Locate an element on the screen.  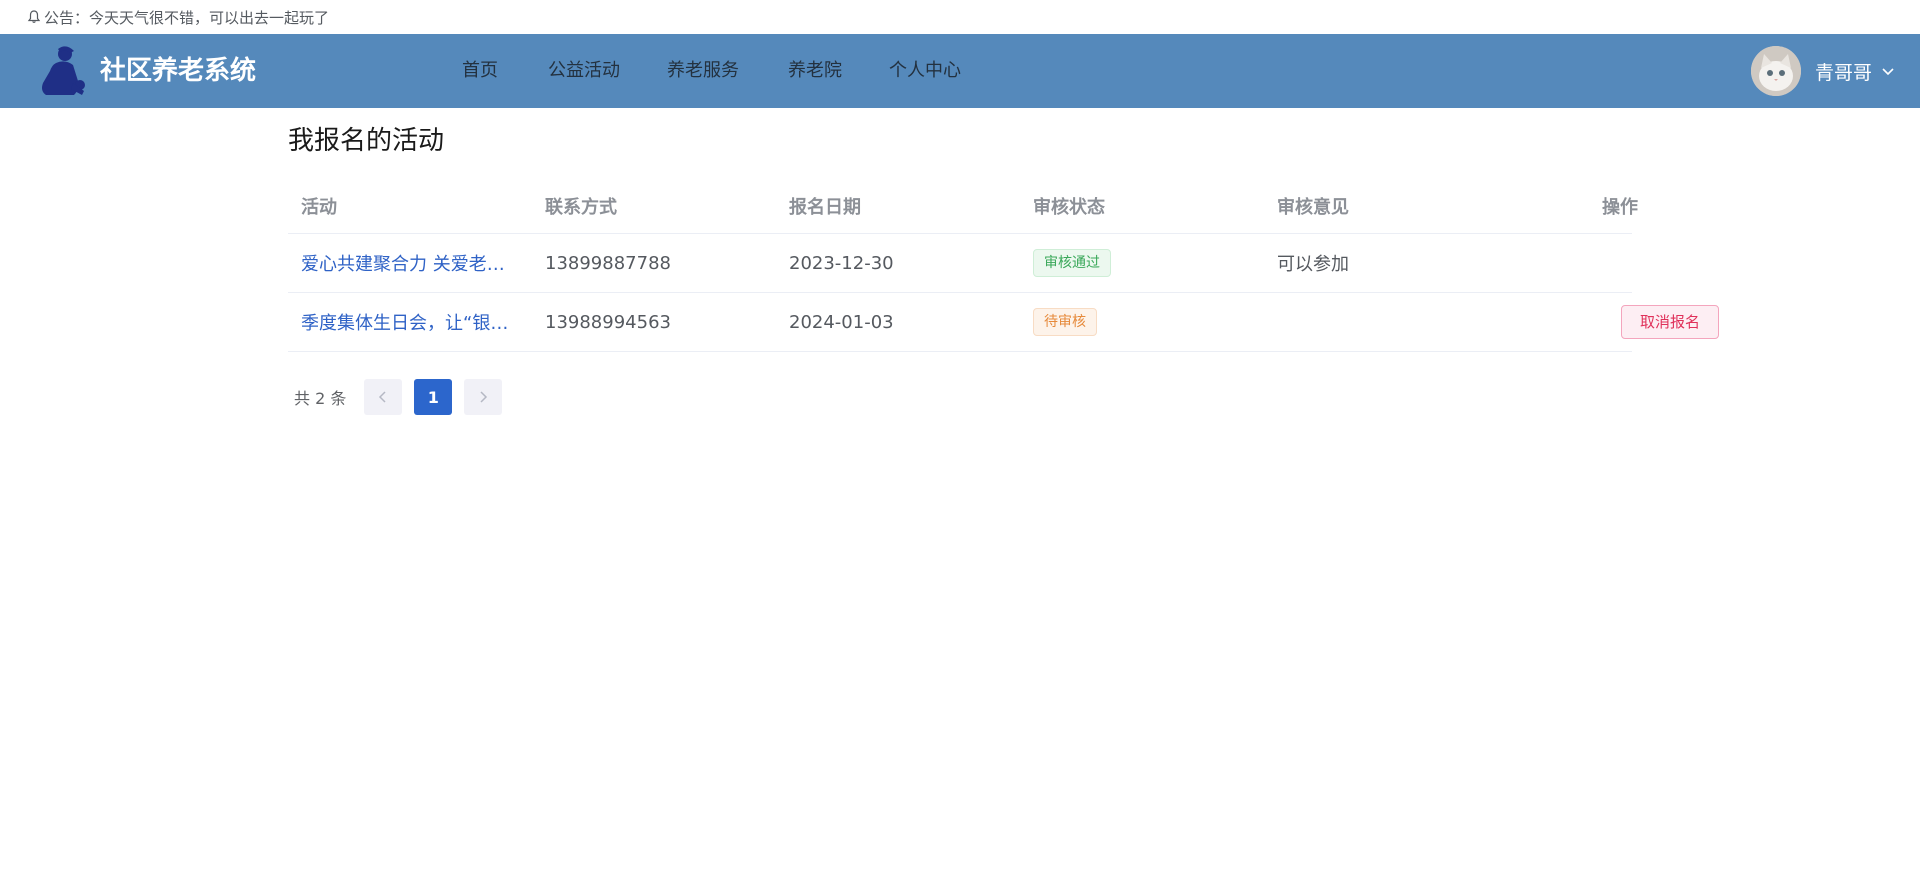
date-cell: 2023-12-30 is located at coordinates (841, 263).